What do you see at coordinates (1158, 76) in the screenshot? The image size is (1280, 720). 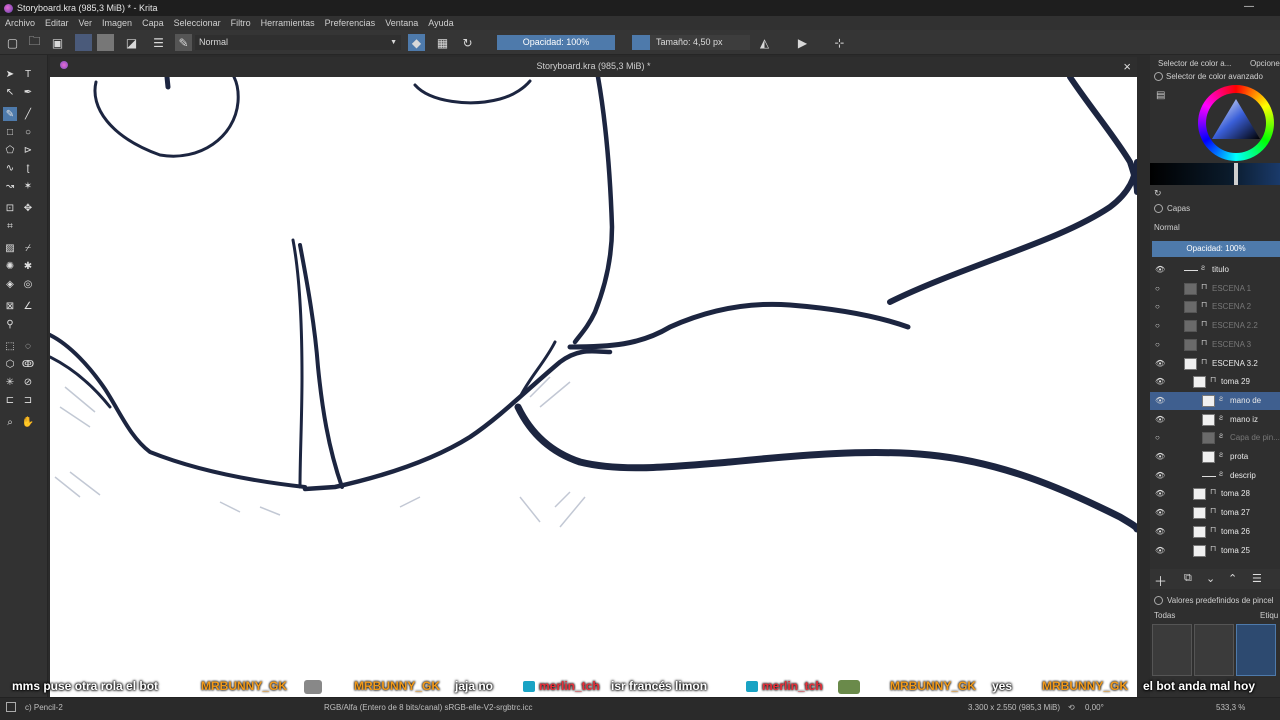 I see `docker-settings-icon` at bounding box center [1158, 76].